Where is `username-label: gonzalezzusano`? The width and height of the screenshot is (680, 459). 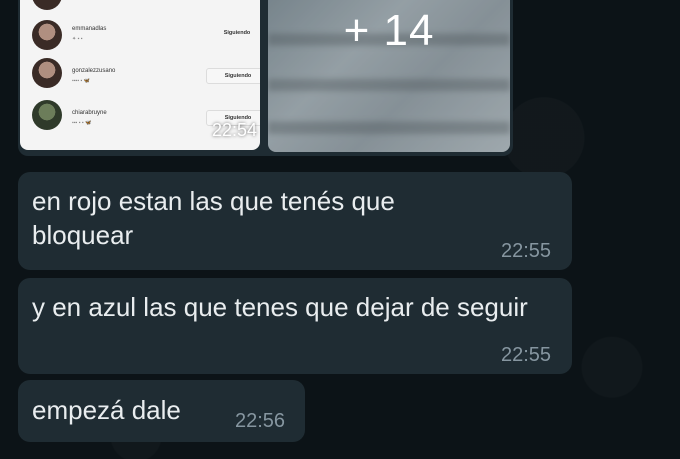 username-label: gonzalezzusano is located at coordinates (94, 71).